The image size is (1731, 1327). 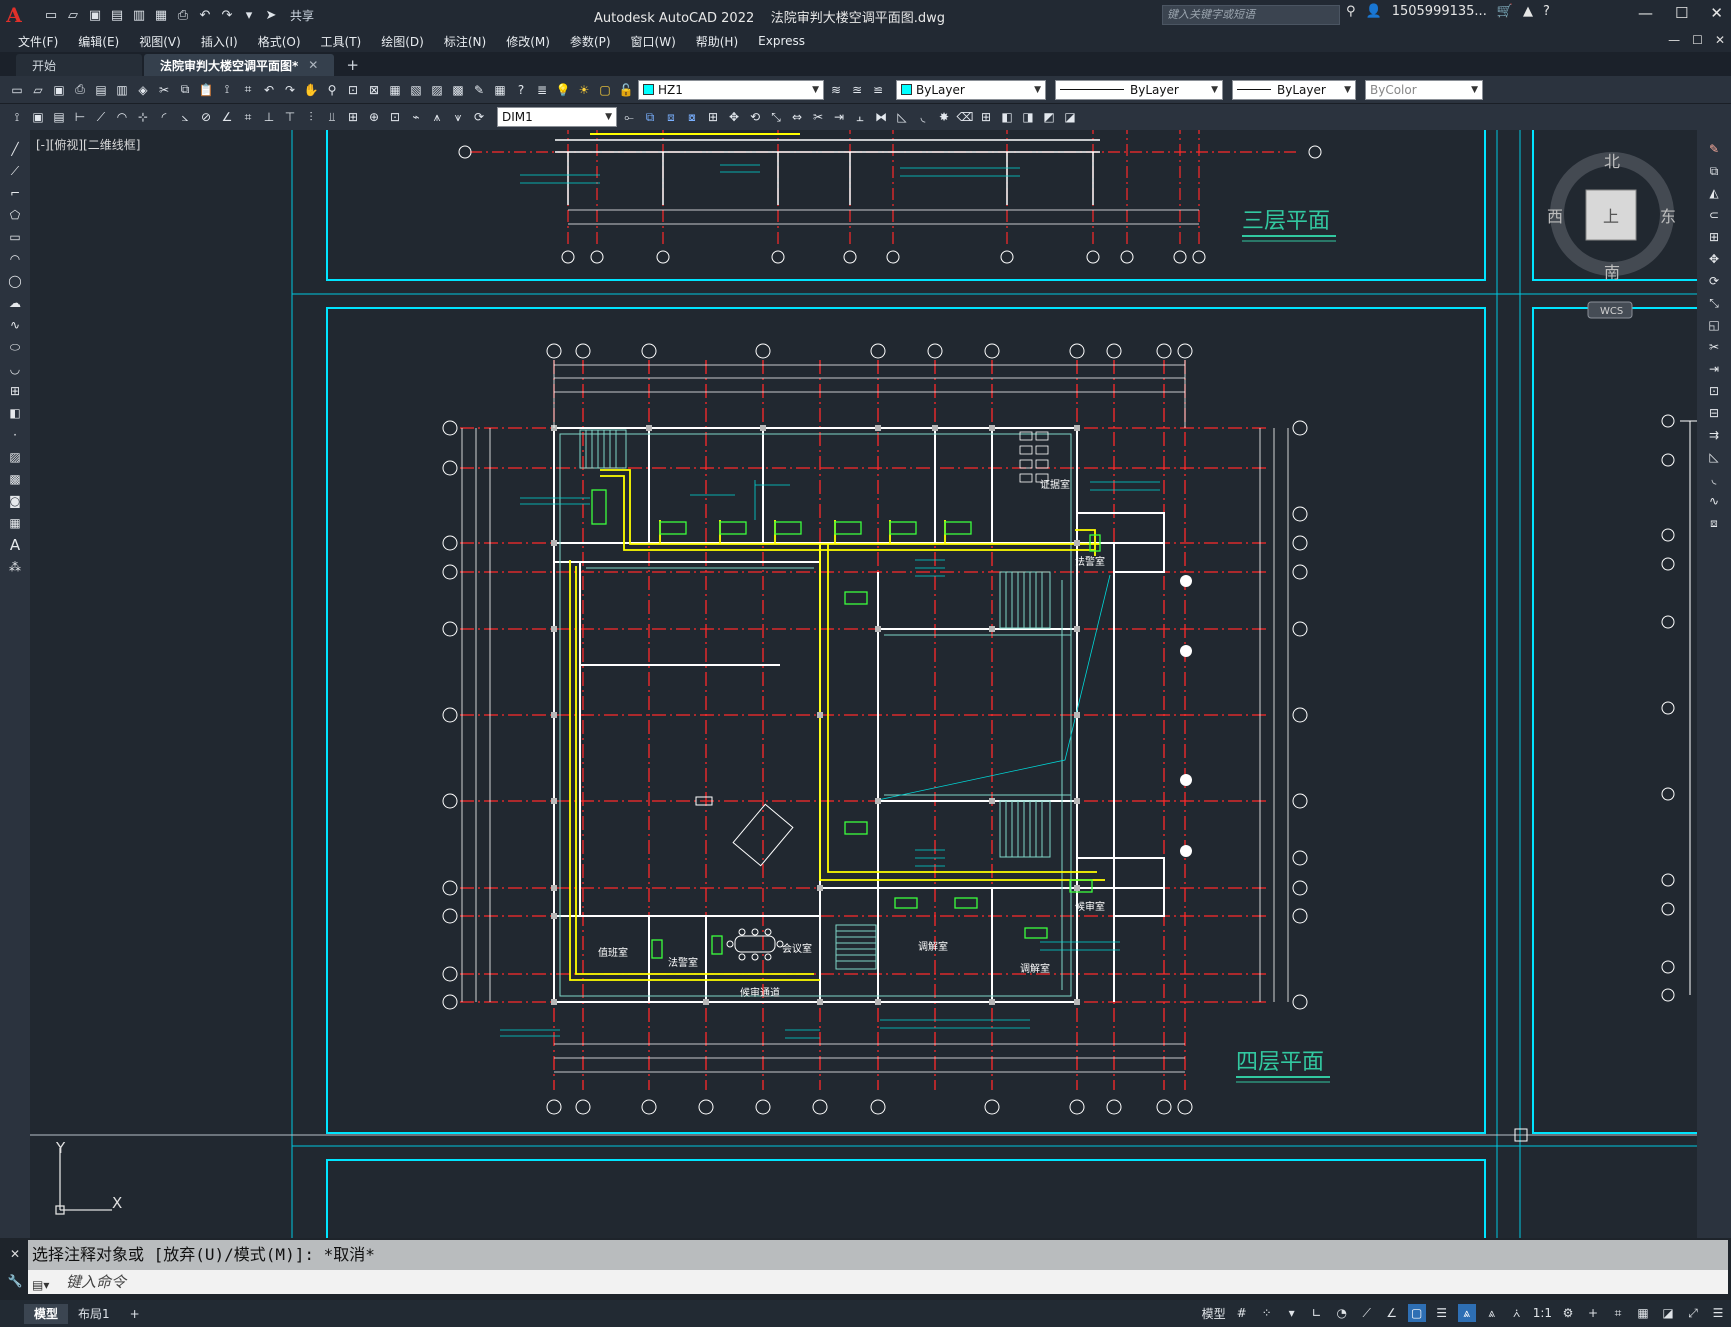 What do you see at coordinates (239, 65) in the screenshot?
I see `tab-drawing: 法院审判大楼空调平面图* ✕` at bounding box center [239, 65].